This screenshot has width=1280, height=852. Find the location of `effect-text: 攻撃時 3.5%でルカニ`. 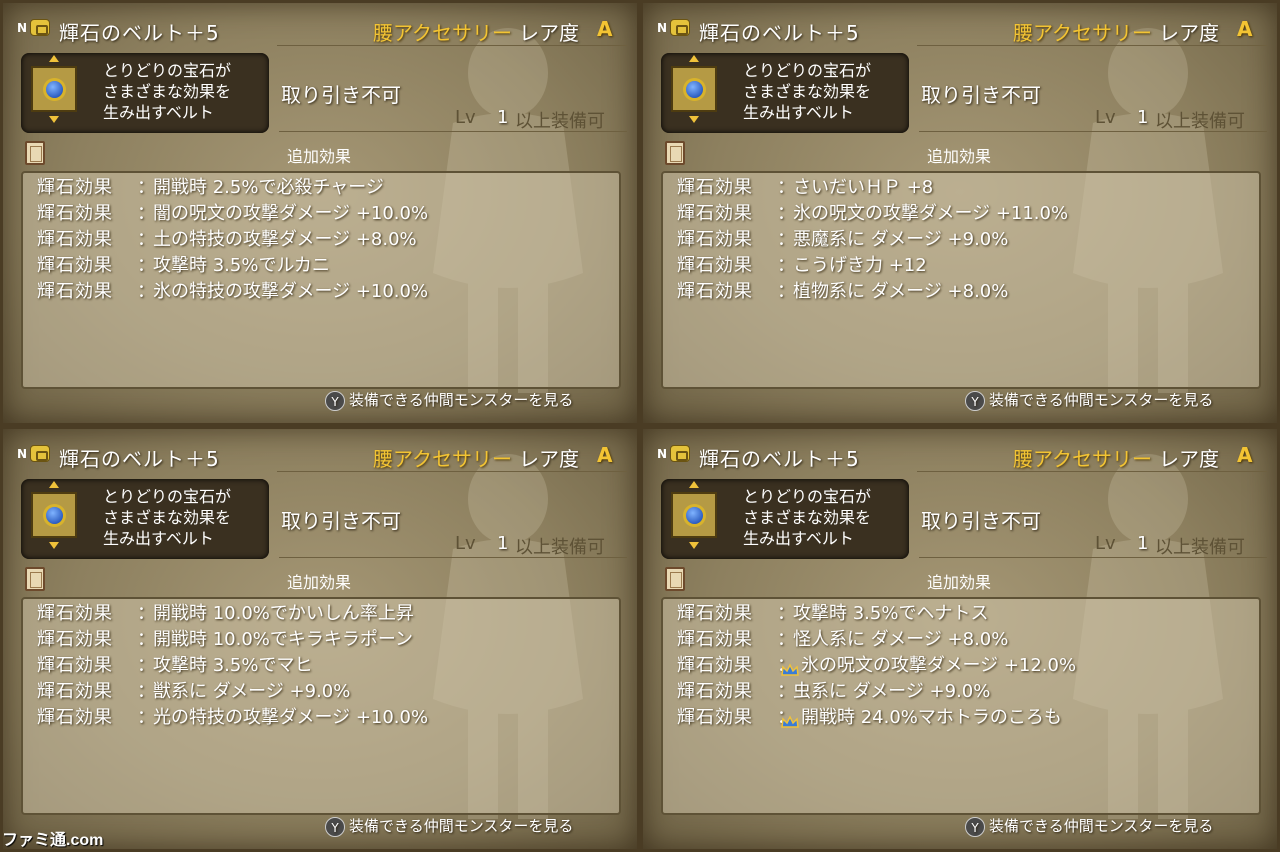

effect-text: 攻撃時 3.5%でルカニ is located at coordinates (241, 265).